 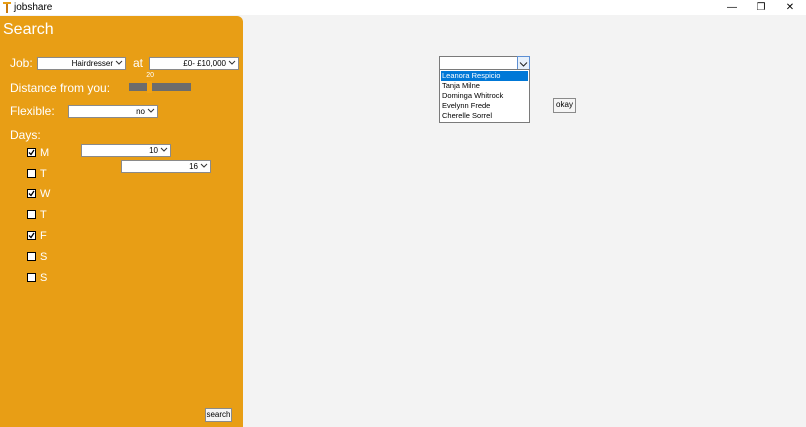 I want to click on search-button: search, so click(x=218, y=415).